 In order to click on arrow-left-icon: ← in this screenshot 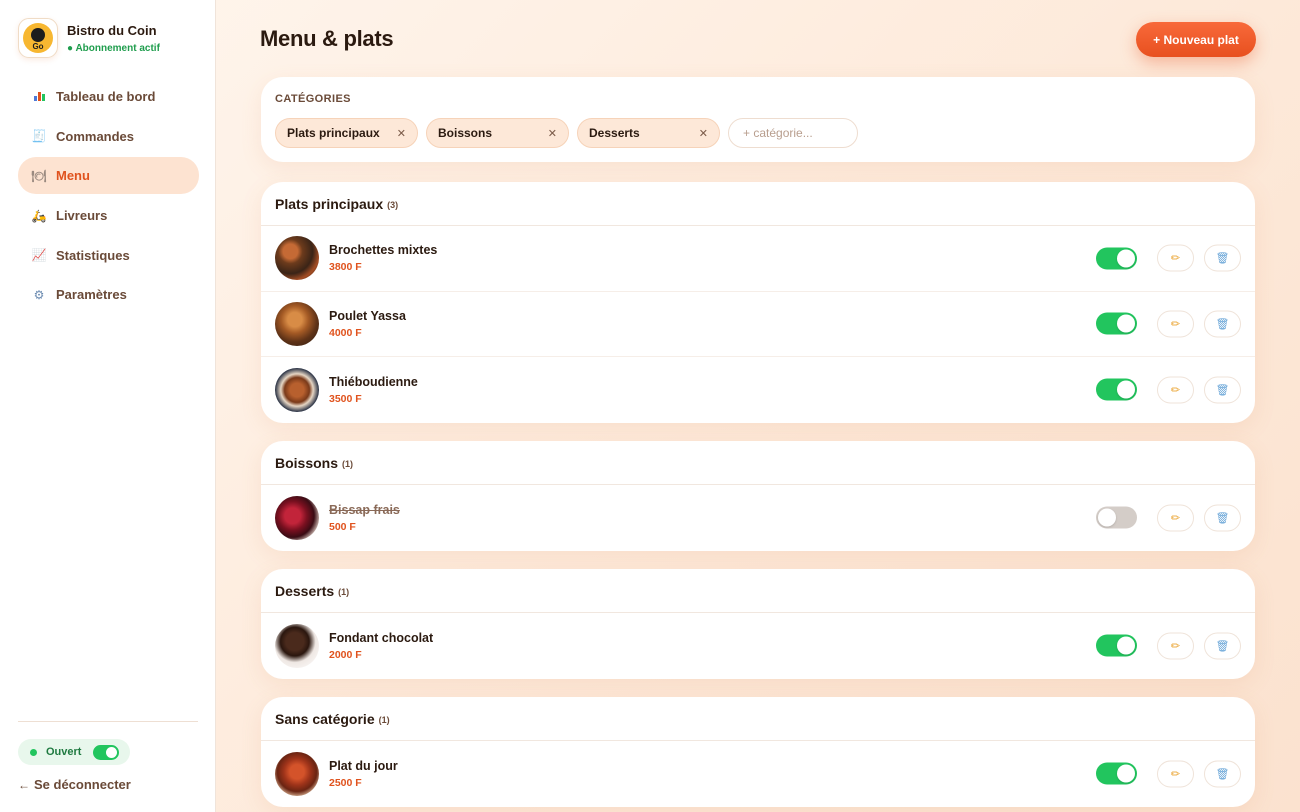, I will do `click(24, 784)`.